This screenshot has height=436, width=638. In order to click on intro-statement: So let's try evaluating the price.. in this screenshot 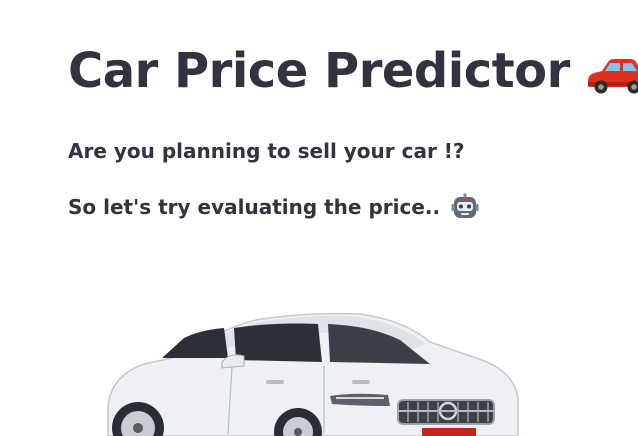, I will do `click(274, 207)`.